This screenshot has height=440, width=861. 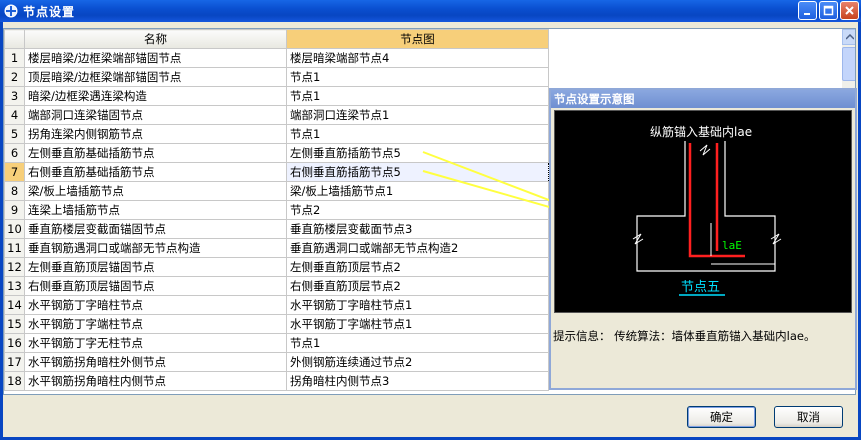 What do you see at coordinates (14, 248) in the screenshot?
I see `row-number: 11` at bounding box center [14, 248].